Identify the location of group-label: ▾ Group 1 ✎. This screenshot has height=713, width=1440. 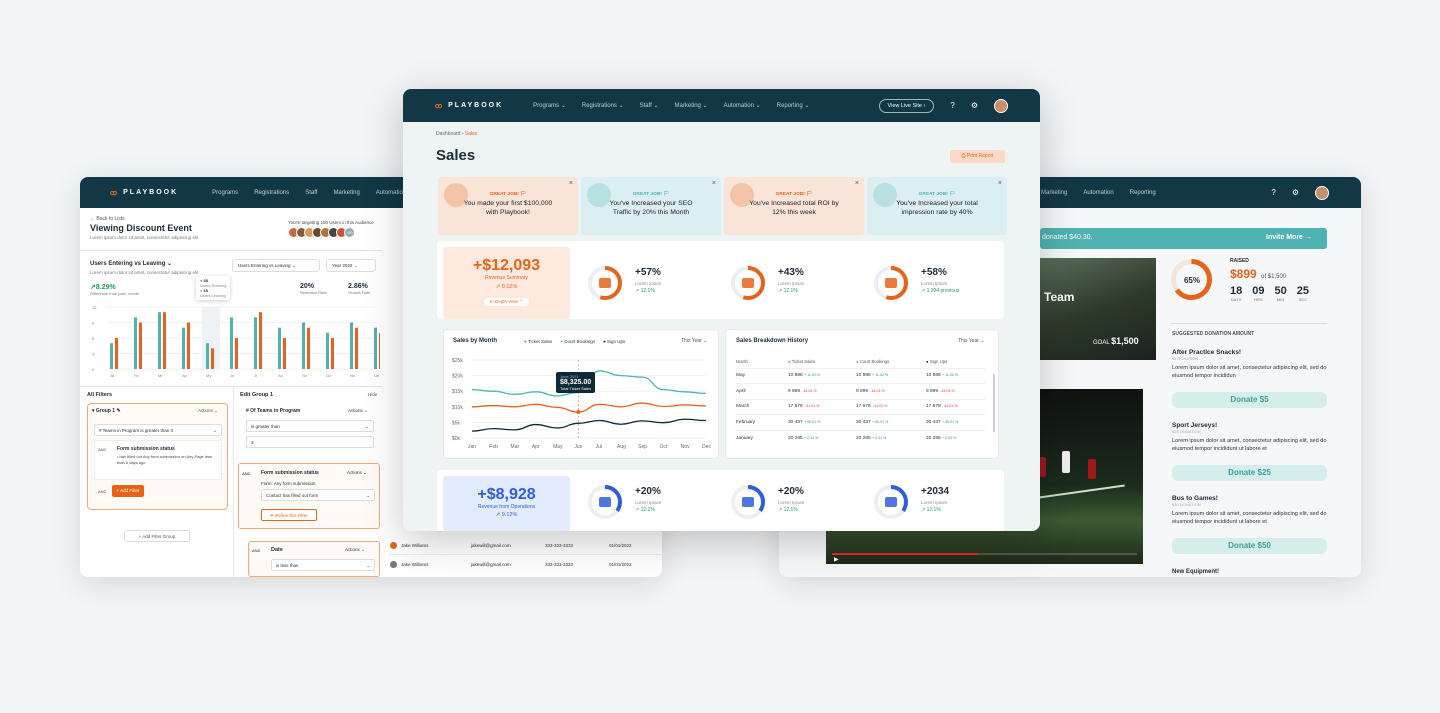
(106, 411).